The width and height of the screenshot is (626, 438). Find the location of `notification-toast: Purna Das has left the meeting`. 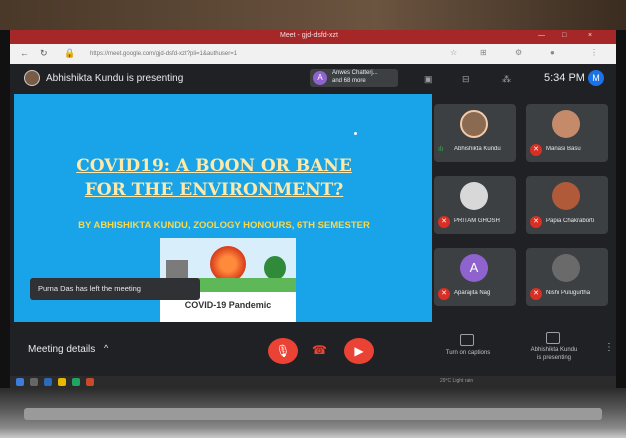

notification-toast: Purna Das has left the meeting is located at coordinates (115, 289).